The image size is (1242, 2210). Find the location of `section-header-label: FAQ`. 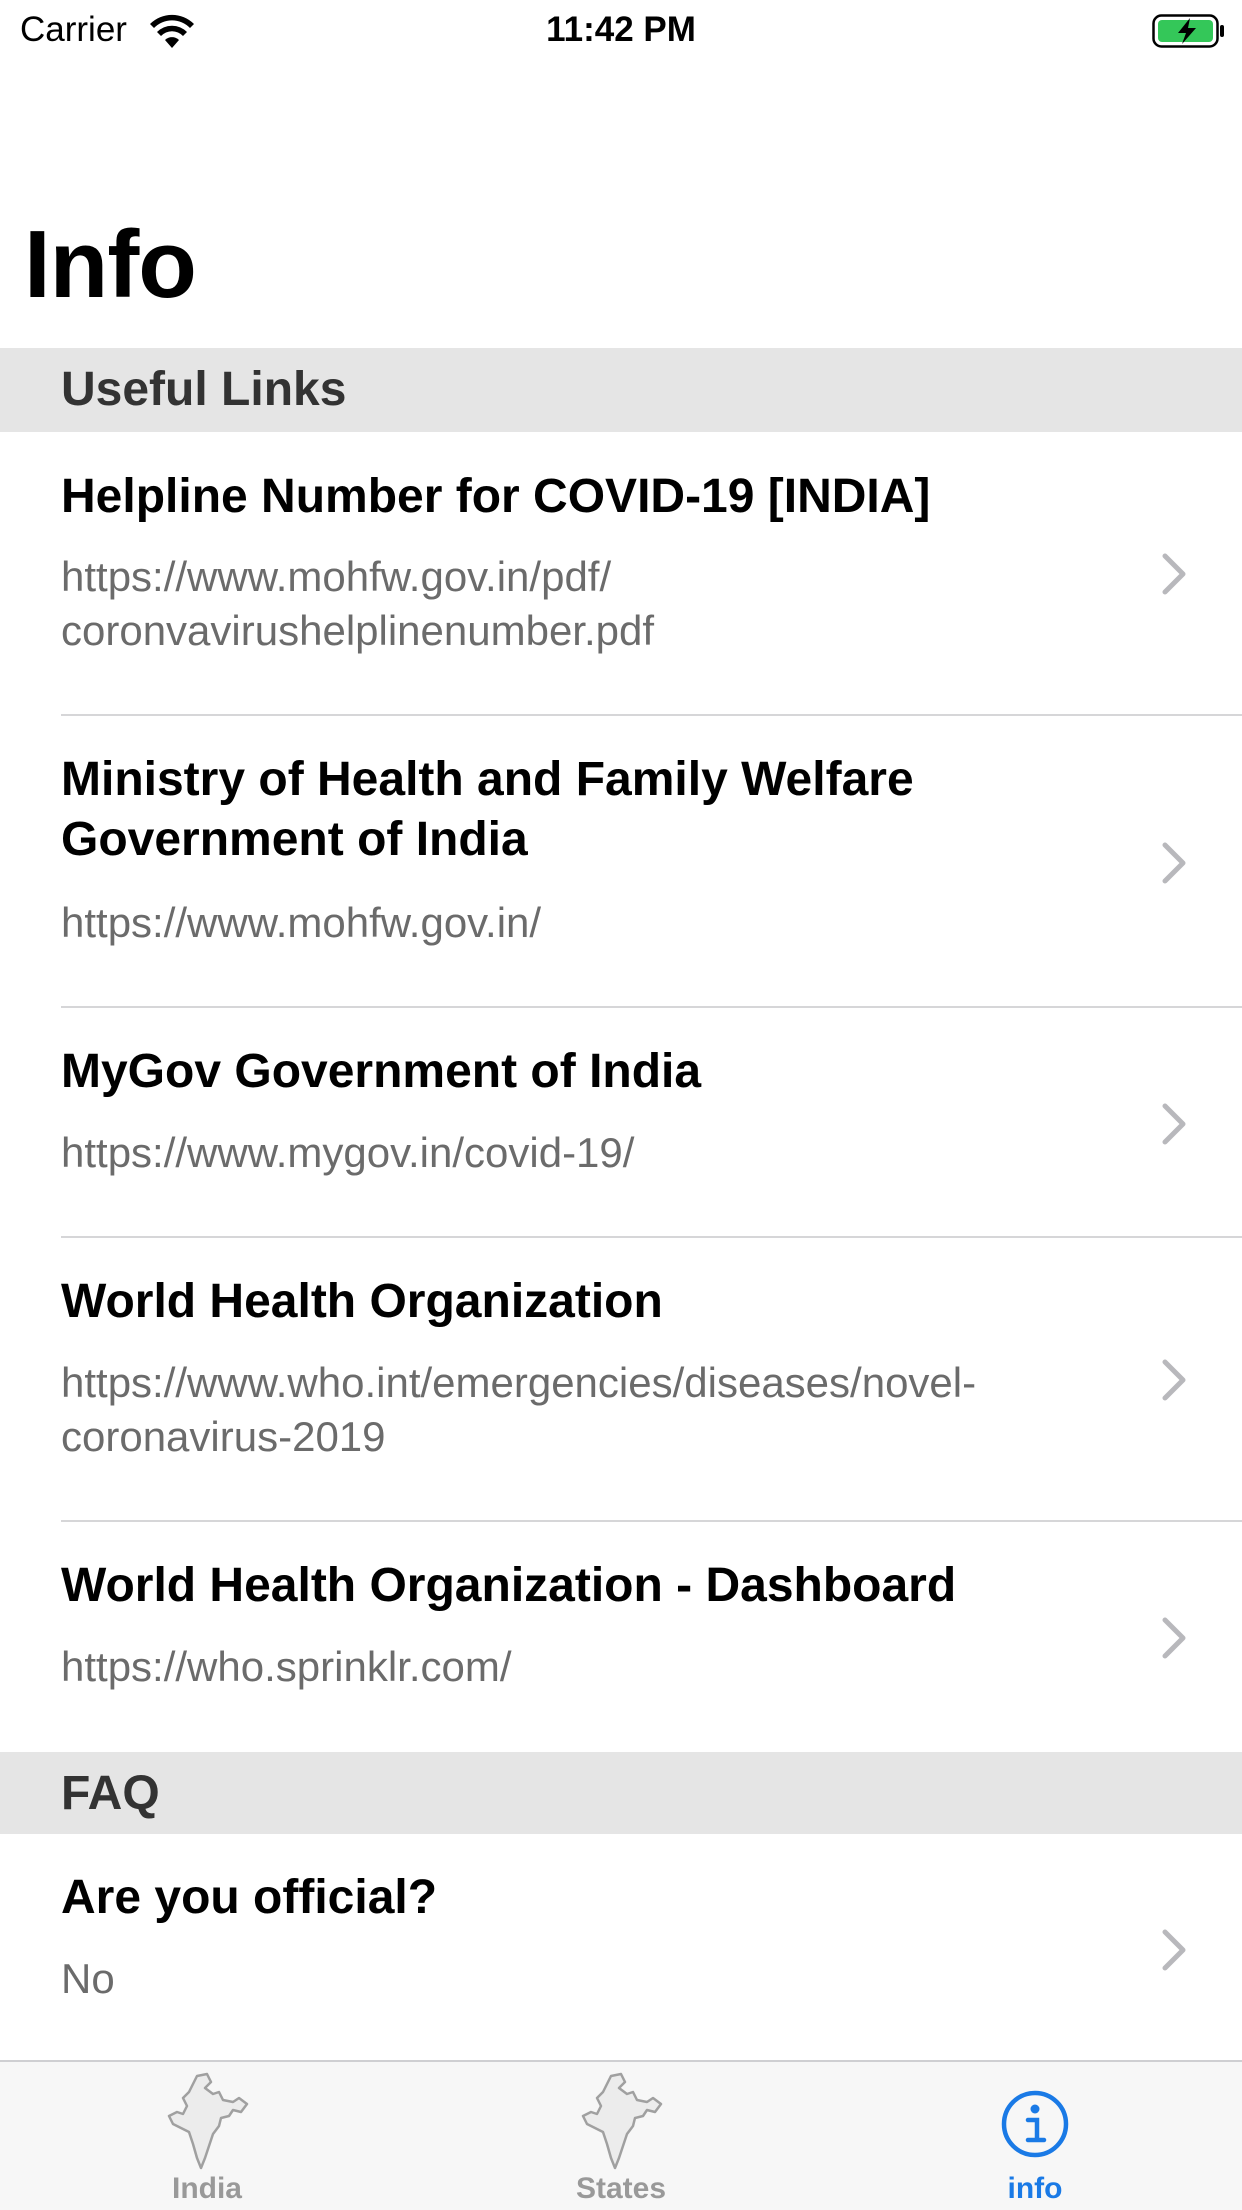

section-header-label: FAQ is located at coordinates (110, 1793).